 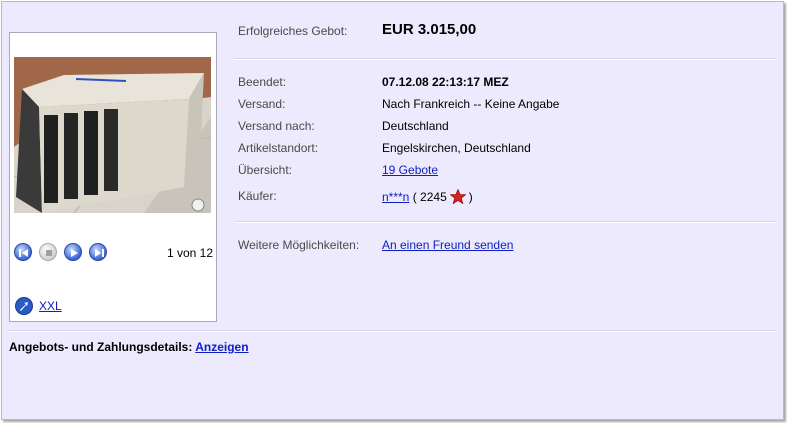 I want to click on overview-label: Übersicht:, so click(x=265, y=170).